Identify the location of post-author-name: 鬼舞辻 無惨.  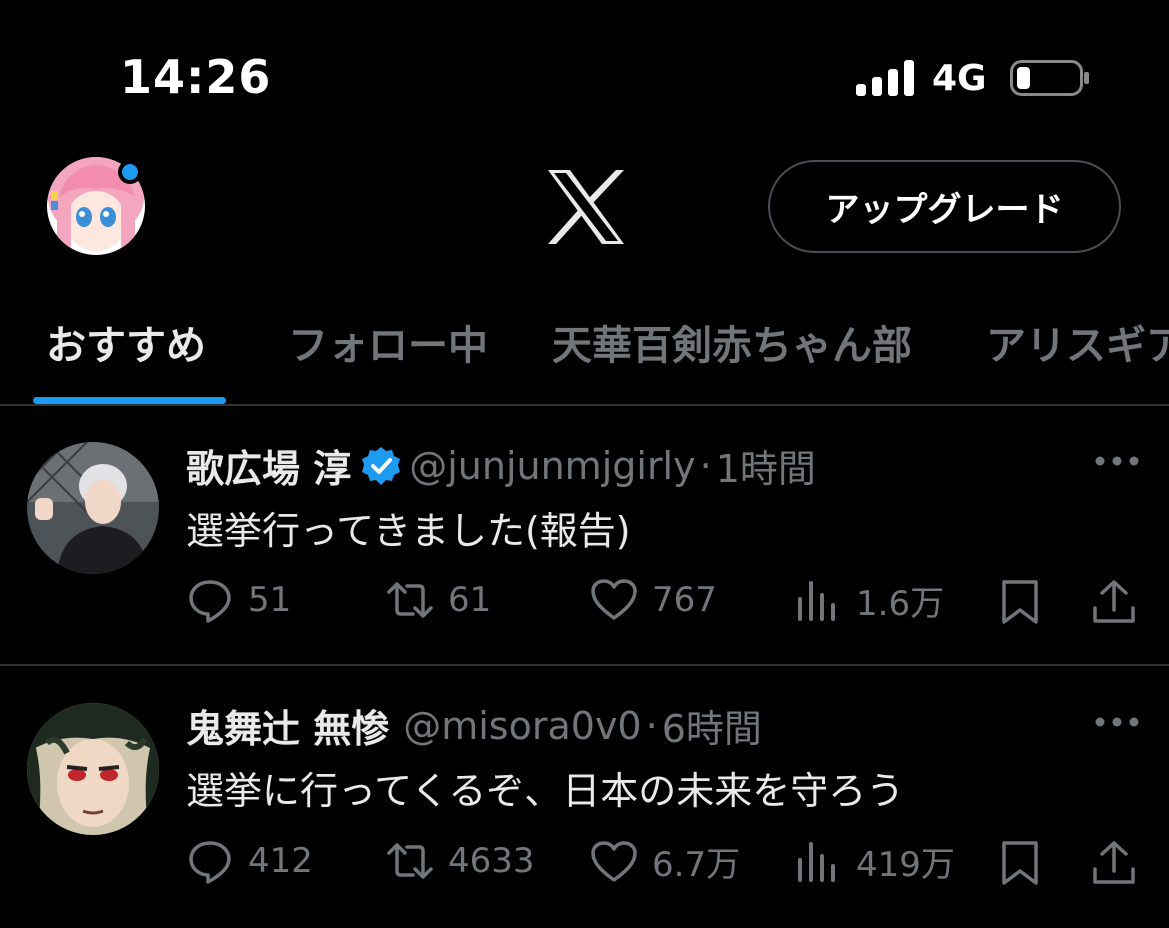
(287, 725).